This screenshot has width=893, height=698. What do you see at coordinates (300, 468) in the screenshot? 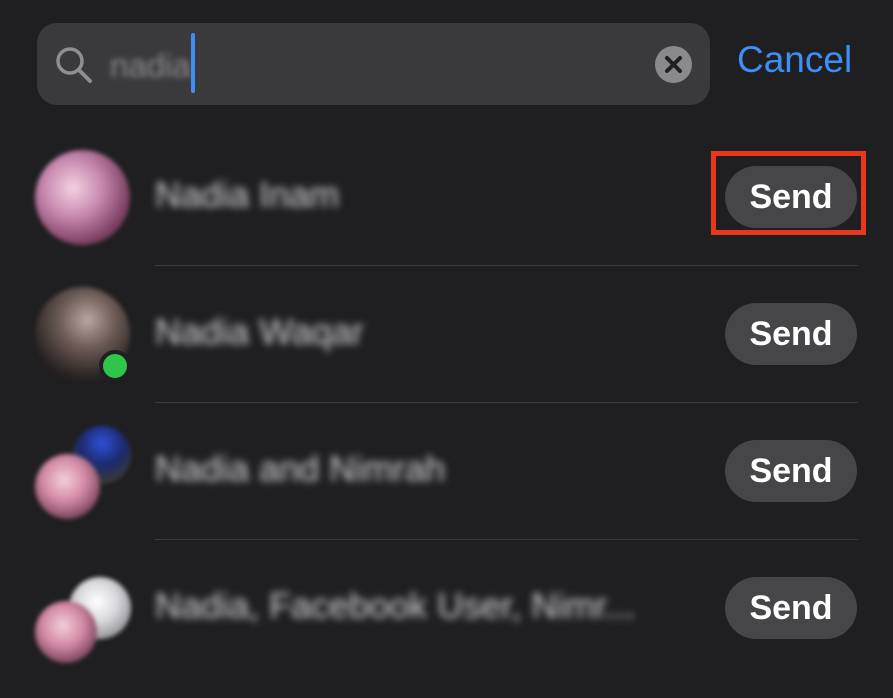
I see `contact-name: Nadia and Nimrah` at bounding box center [300, 468].